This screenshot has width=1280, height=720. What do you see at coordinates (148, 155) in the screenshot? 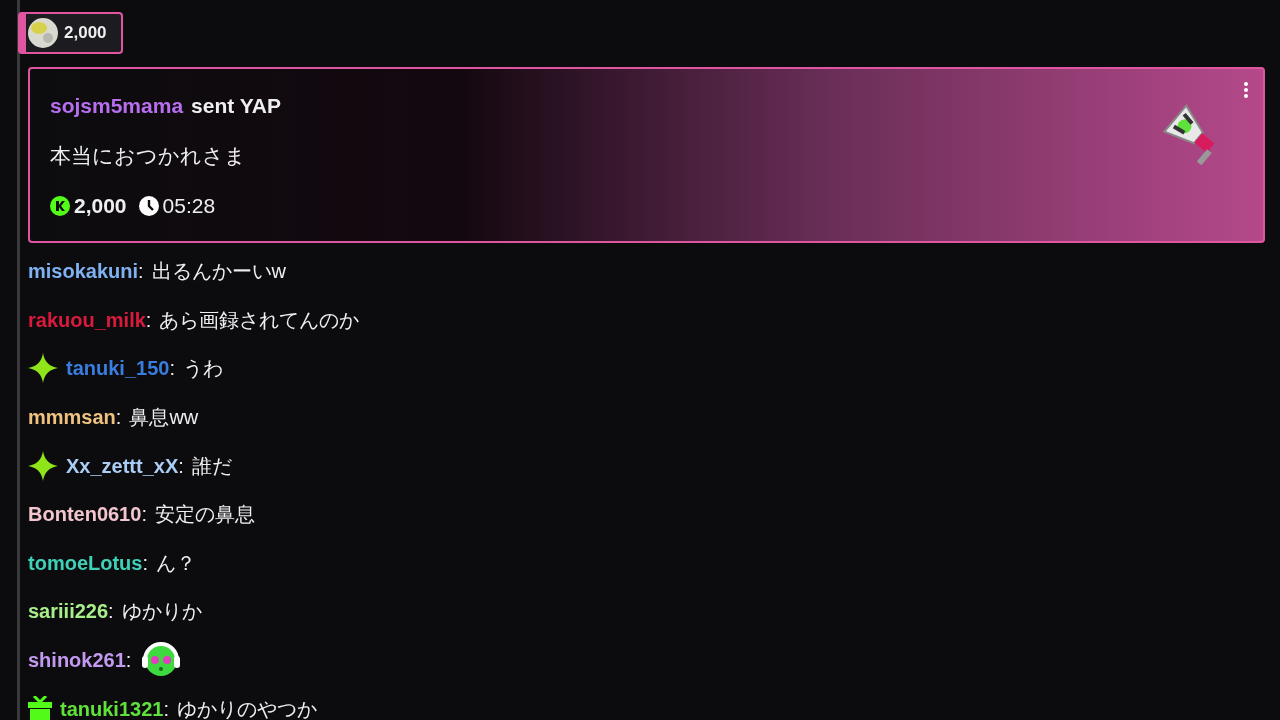
I see `message-text: 本当におつかれさま` at bounding box center [148, 155].